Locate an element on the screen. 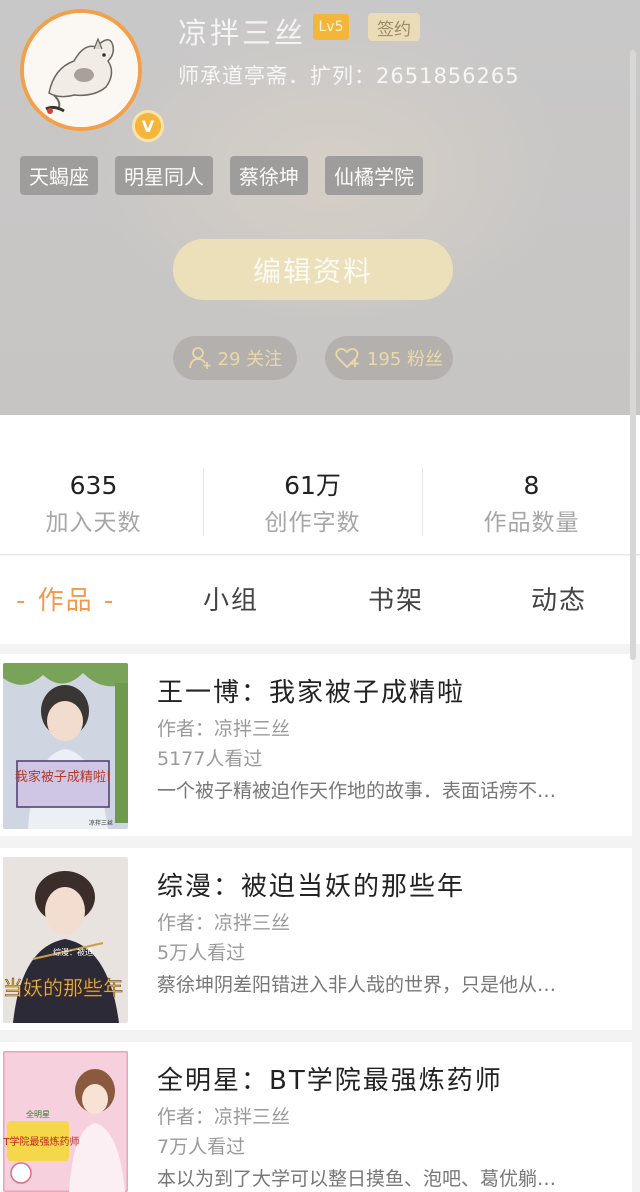 The image size is (640, 1192). fans-button: 195 粉丝 is located at coordinates (389, 358).